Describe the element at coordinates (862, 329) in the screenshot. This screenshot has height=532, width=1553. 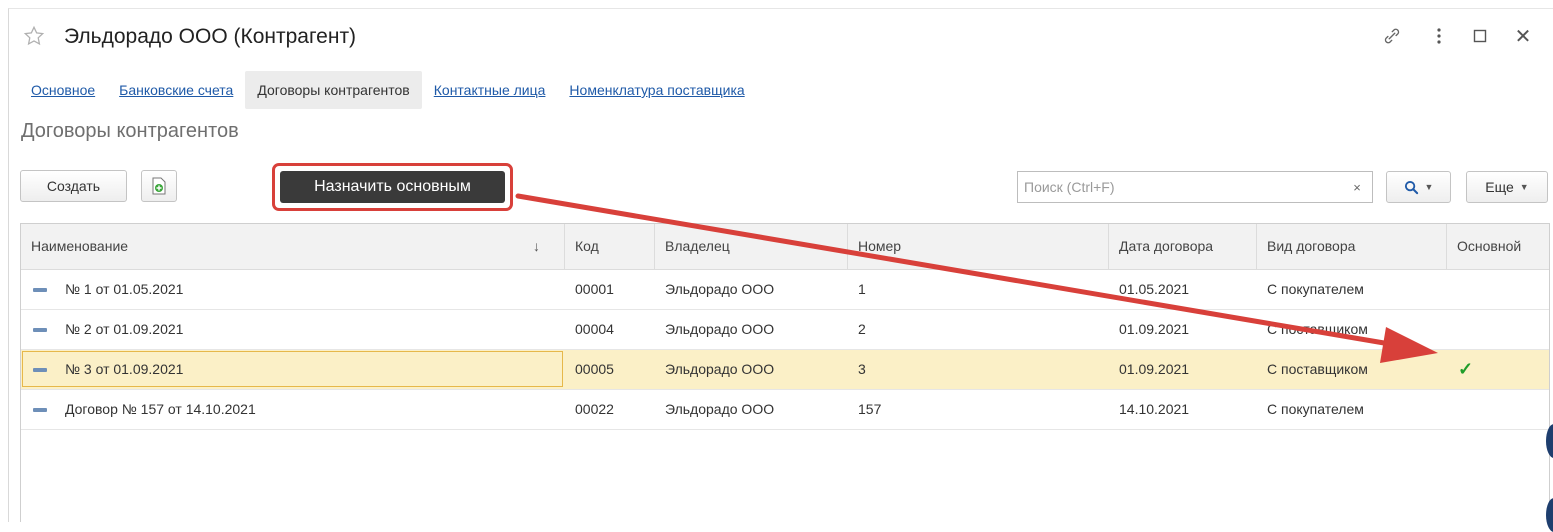
I see `cell-number: 2` at that location.